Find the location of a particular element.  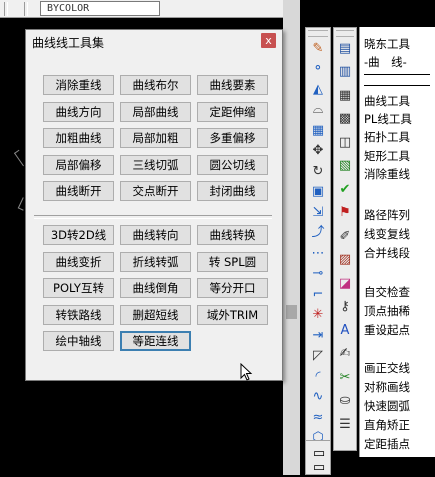

menu-item: 对称画线 is located at coordinates (387, 387).